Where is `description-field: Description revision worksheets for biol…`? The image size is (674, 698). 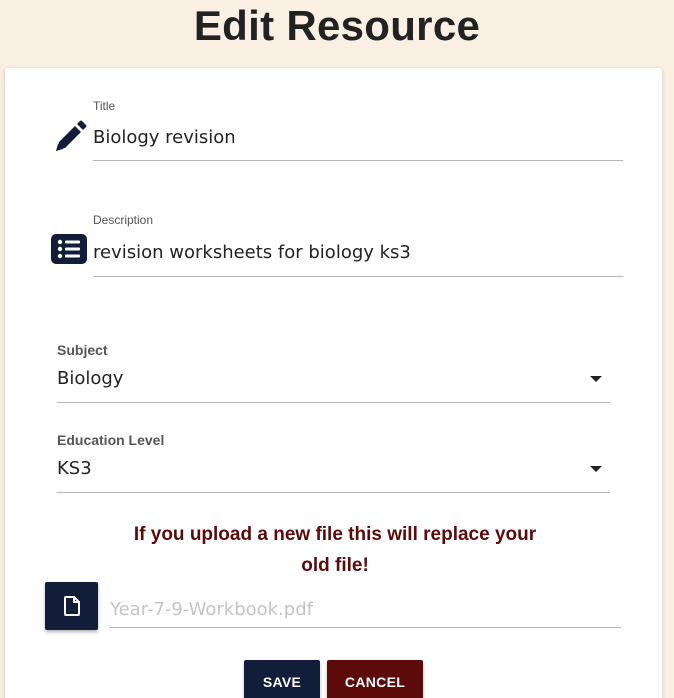 description-field: Description revision worksheets for biol… is located at coordinates (358, 245).